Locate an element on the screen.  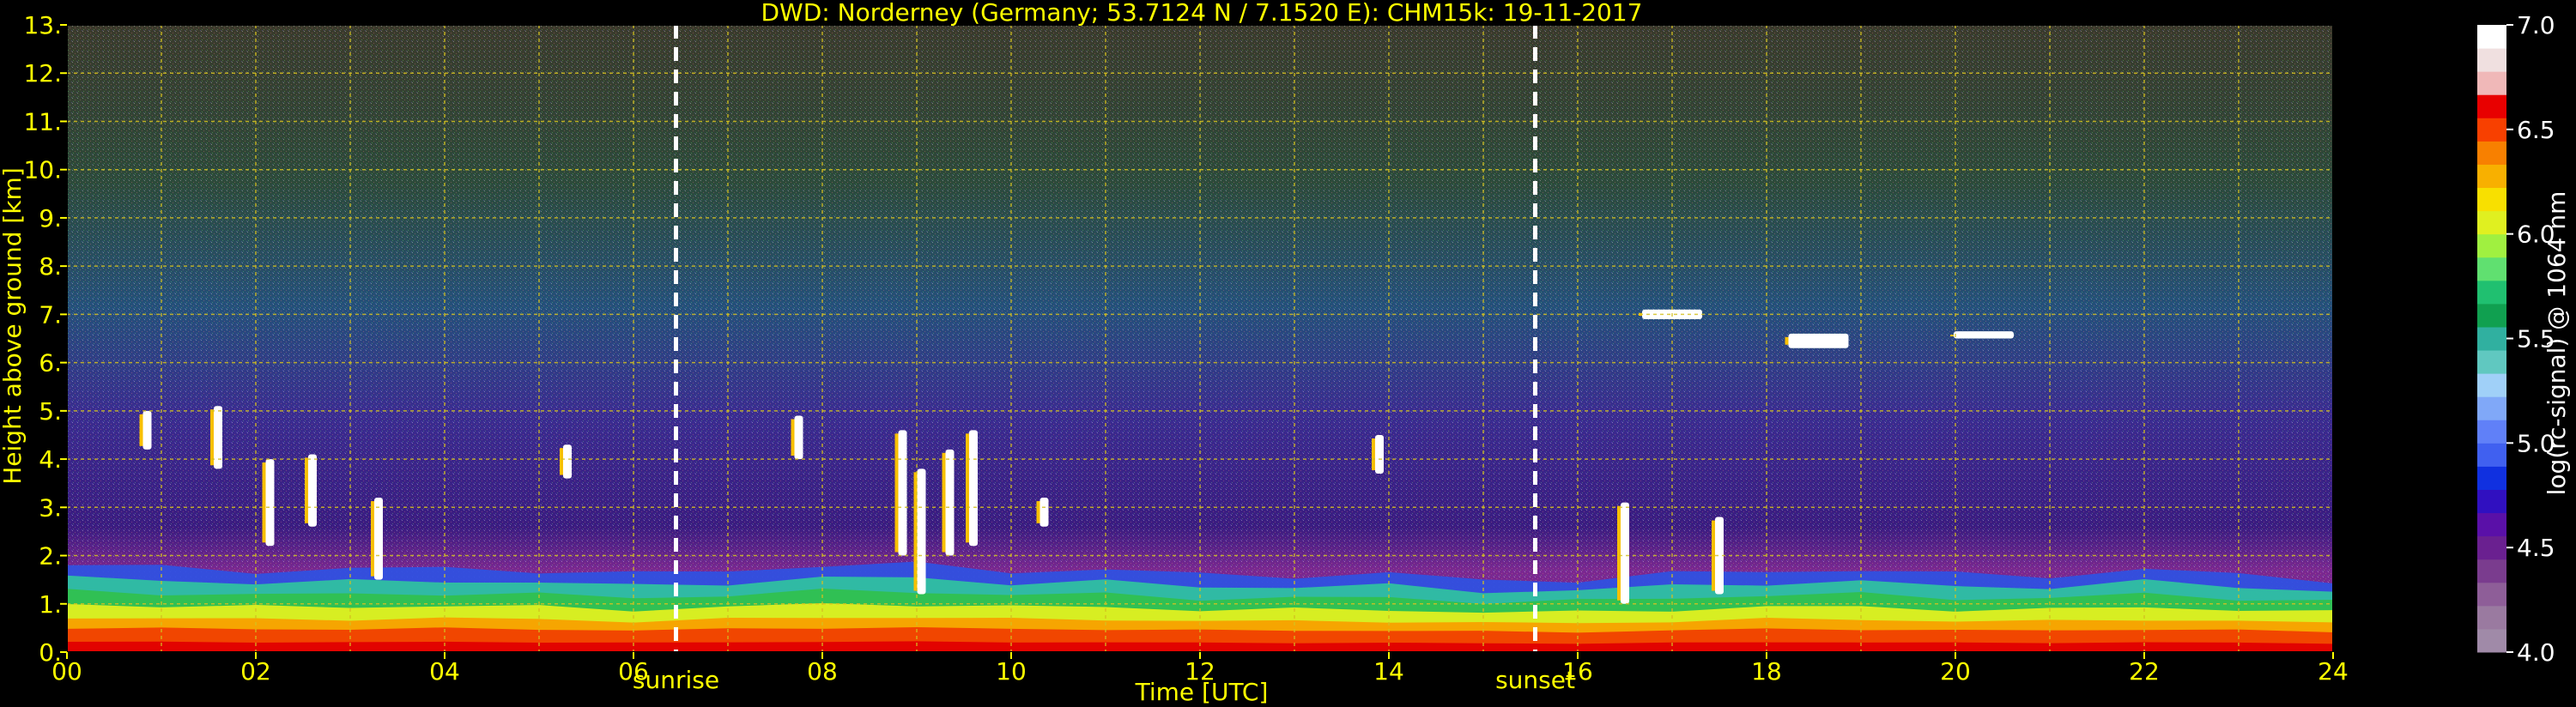
colorbar-tick-label: 7.0 is located at coordinates (2536, 25).